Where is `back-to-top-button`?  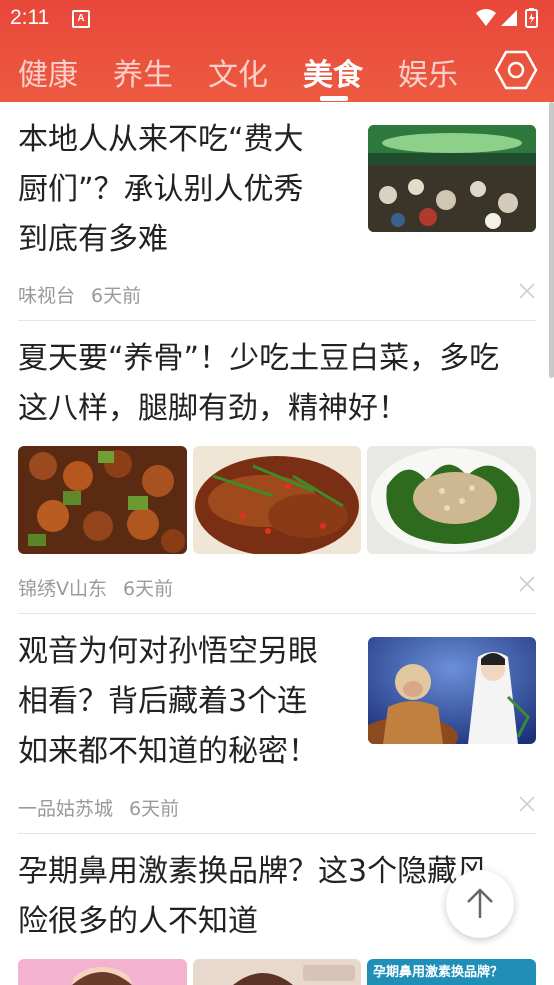
back-to-top-button is located at coordinates (480, 904).